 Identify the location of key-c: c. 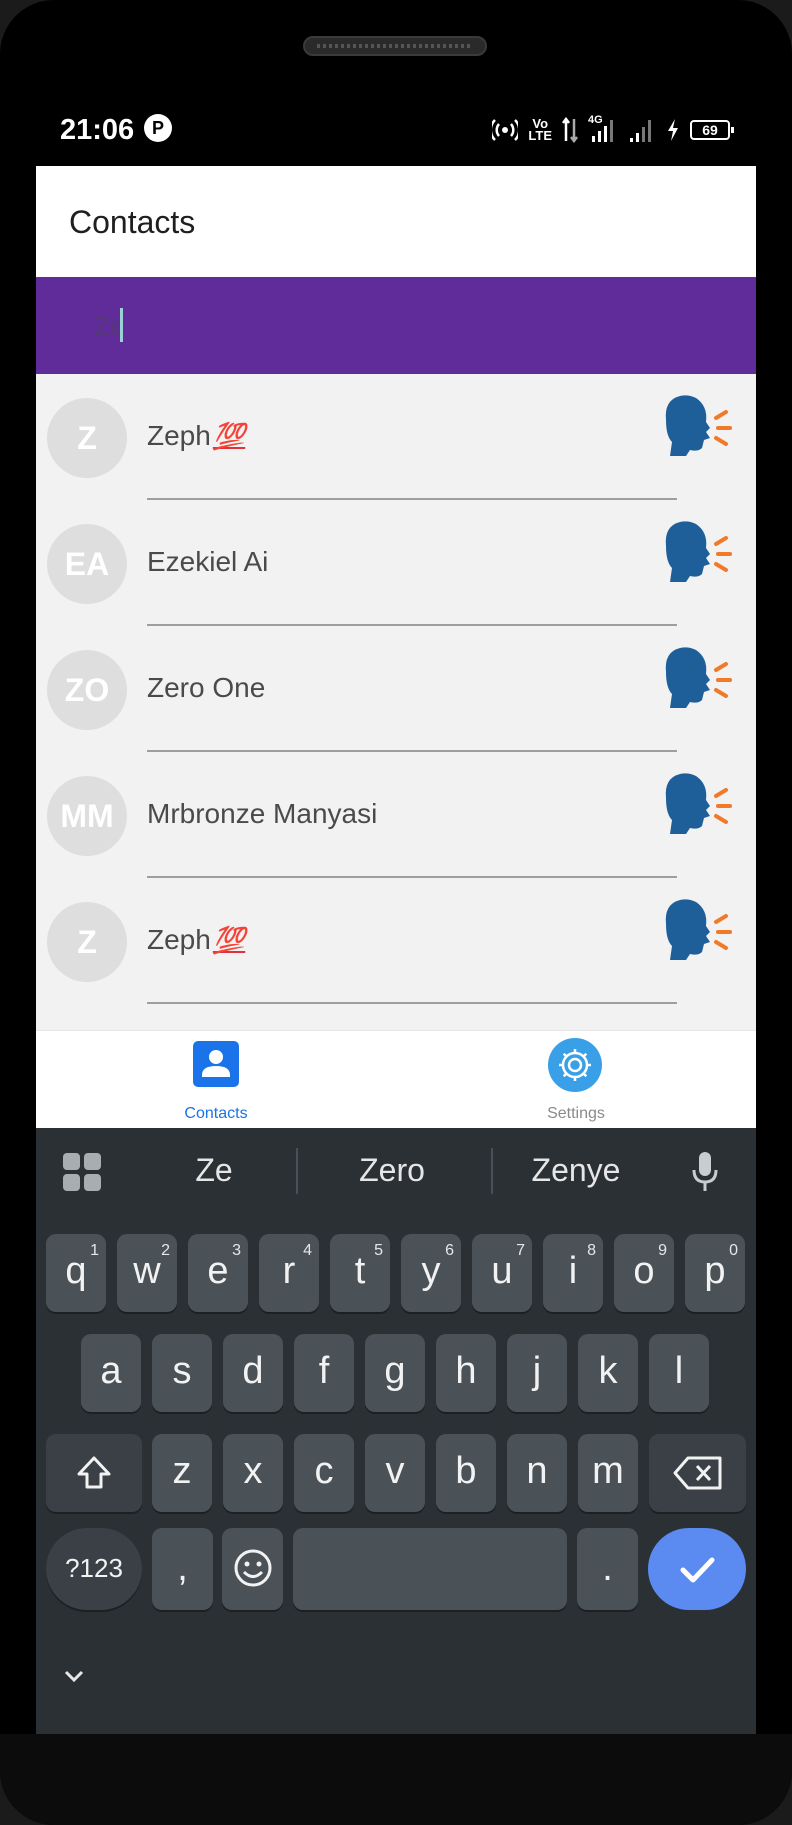
(324, 1473).